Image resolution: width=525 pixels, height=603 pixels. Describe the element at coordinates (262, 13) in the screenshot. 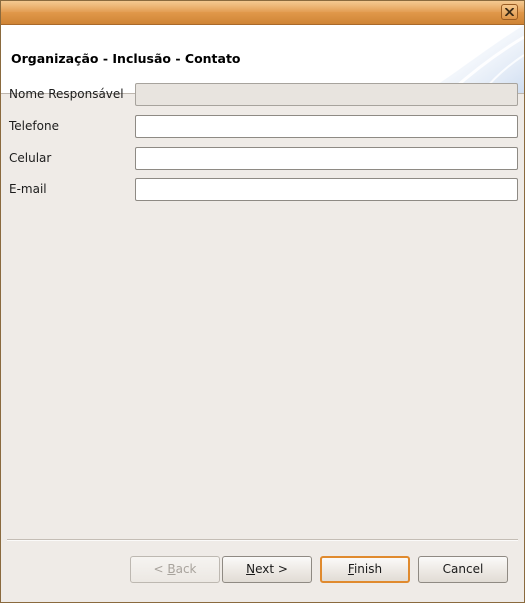

I see `title-bar` at that location.